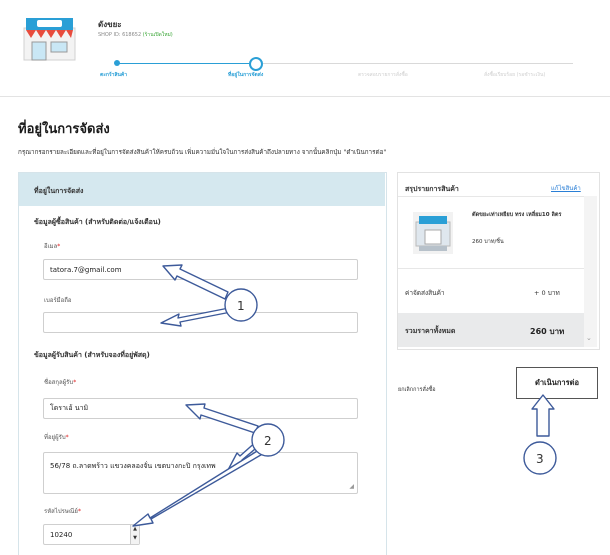  Describe the element at coordinates (425, 293) in the screenshot. I see `shipping-label: ค่าจัดส่งสินค้า` at that location.